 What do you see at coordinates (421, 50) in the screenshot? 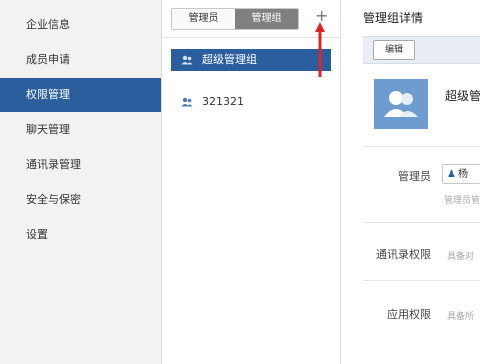
I see `detail-toolbar: 编辑` at bounding box center [421, 50].